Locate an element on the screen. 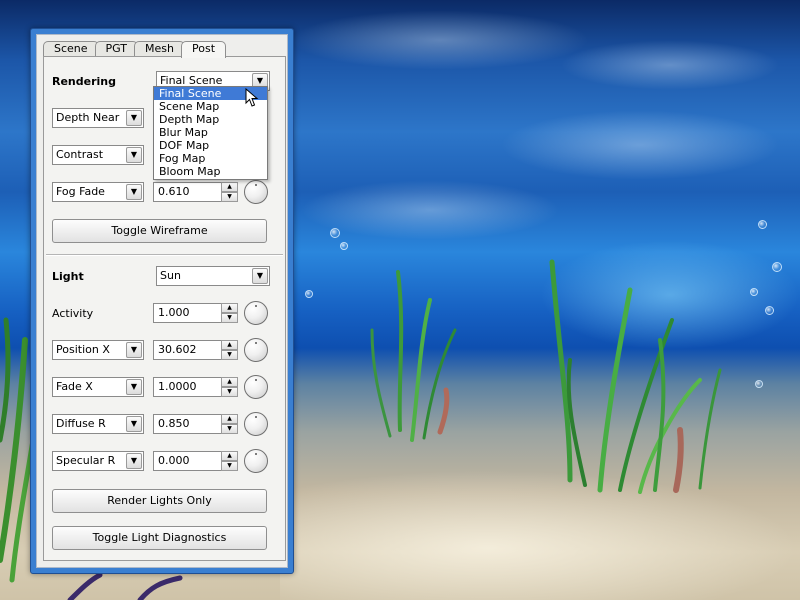 The height and width of the screenshot is (600, 800). tab-post: Post is located at coordinates (204, 49).